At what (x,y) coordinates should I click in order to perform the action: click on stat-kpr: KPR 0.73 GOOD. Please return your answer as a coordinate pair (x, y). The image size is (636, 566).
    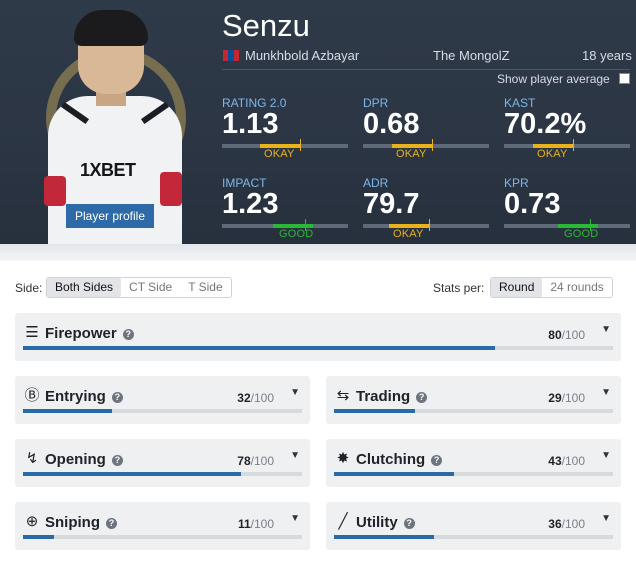
    Looking at the image, I should click on (569, 208).